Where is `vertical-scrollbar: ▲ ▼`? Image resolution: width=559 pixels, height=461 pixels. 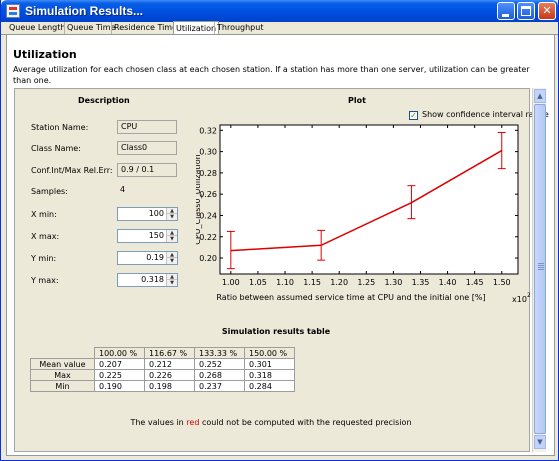 vertical-scrollbar: ▲ ▼ is located at coordinates (539, 270).